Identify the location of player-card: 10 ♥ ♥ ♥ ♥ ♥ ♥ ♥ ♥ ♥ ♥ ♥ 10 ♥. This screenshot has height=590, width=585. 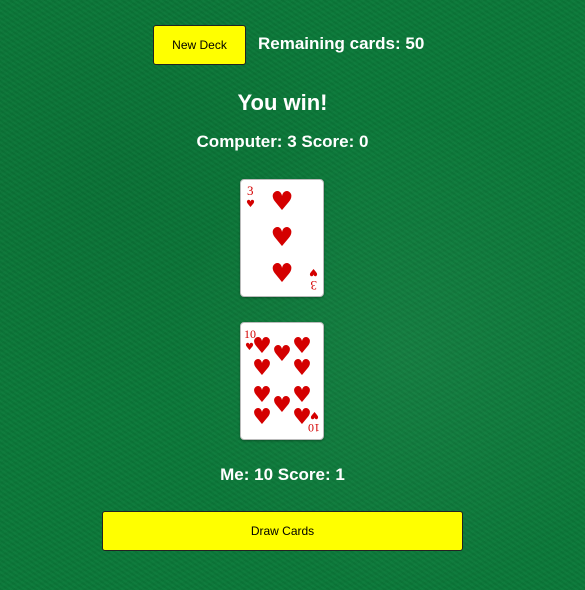
(282, 381).